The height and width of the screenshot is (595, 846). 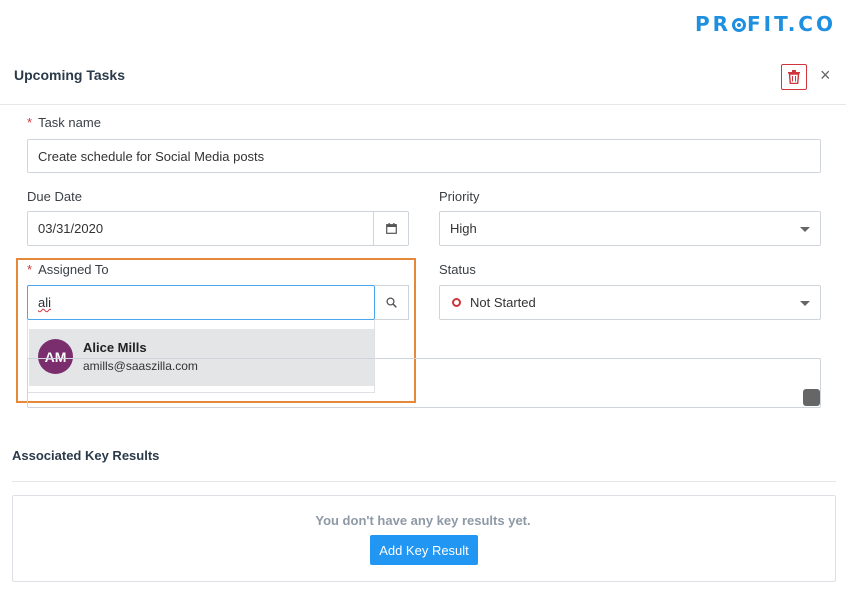 I want to click on calendar-button, so click(x=390, y=228).